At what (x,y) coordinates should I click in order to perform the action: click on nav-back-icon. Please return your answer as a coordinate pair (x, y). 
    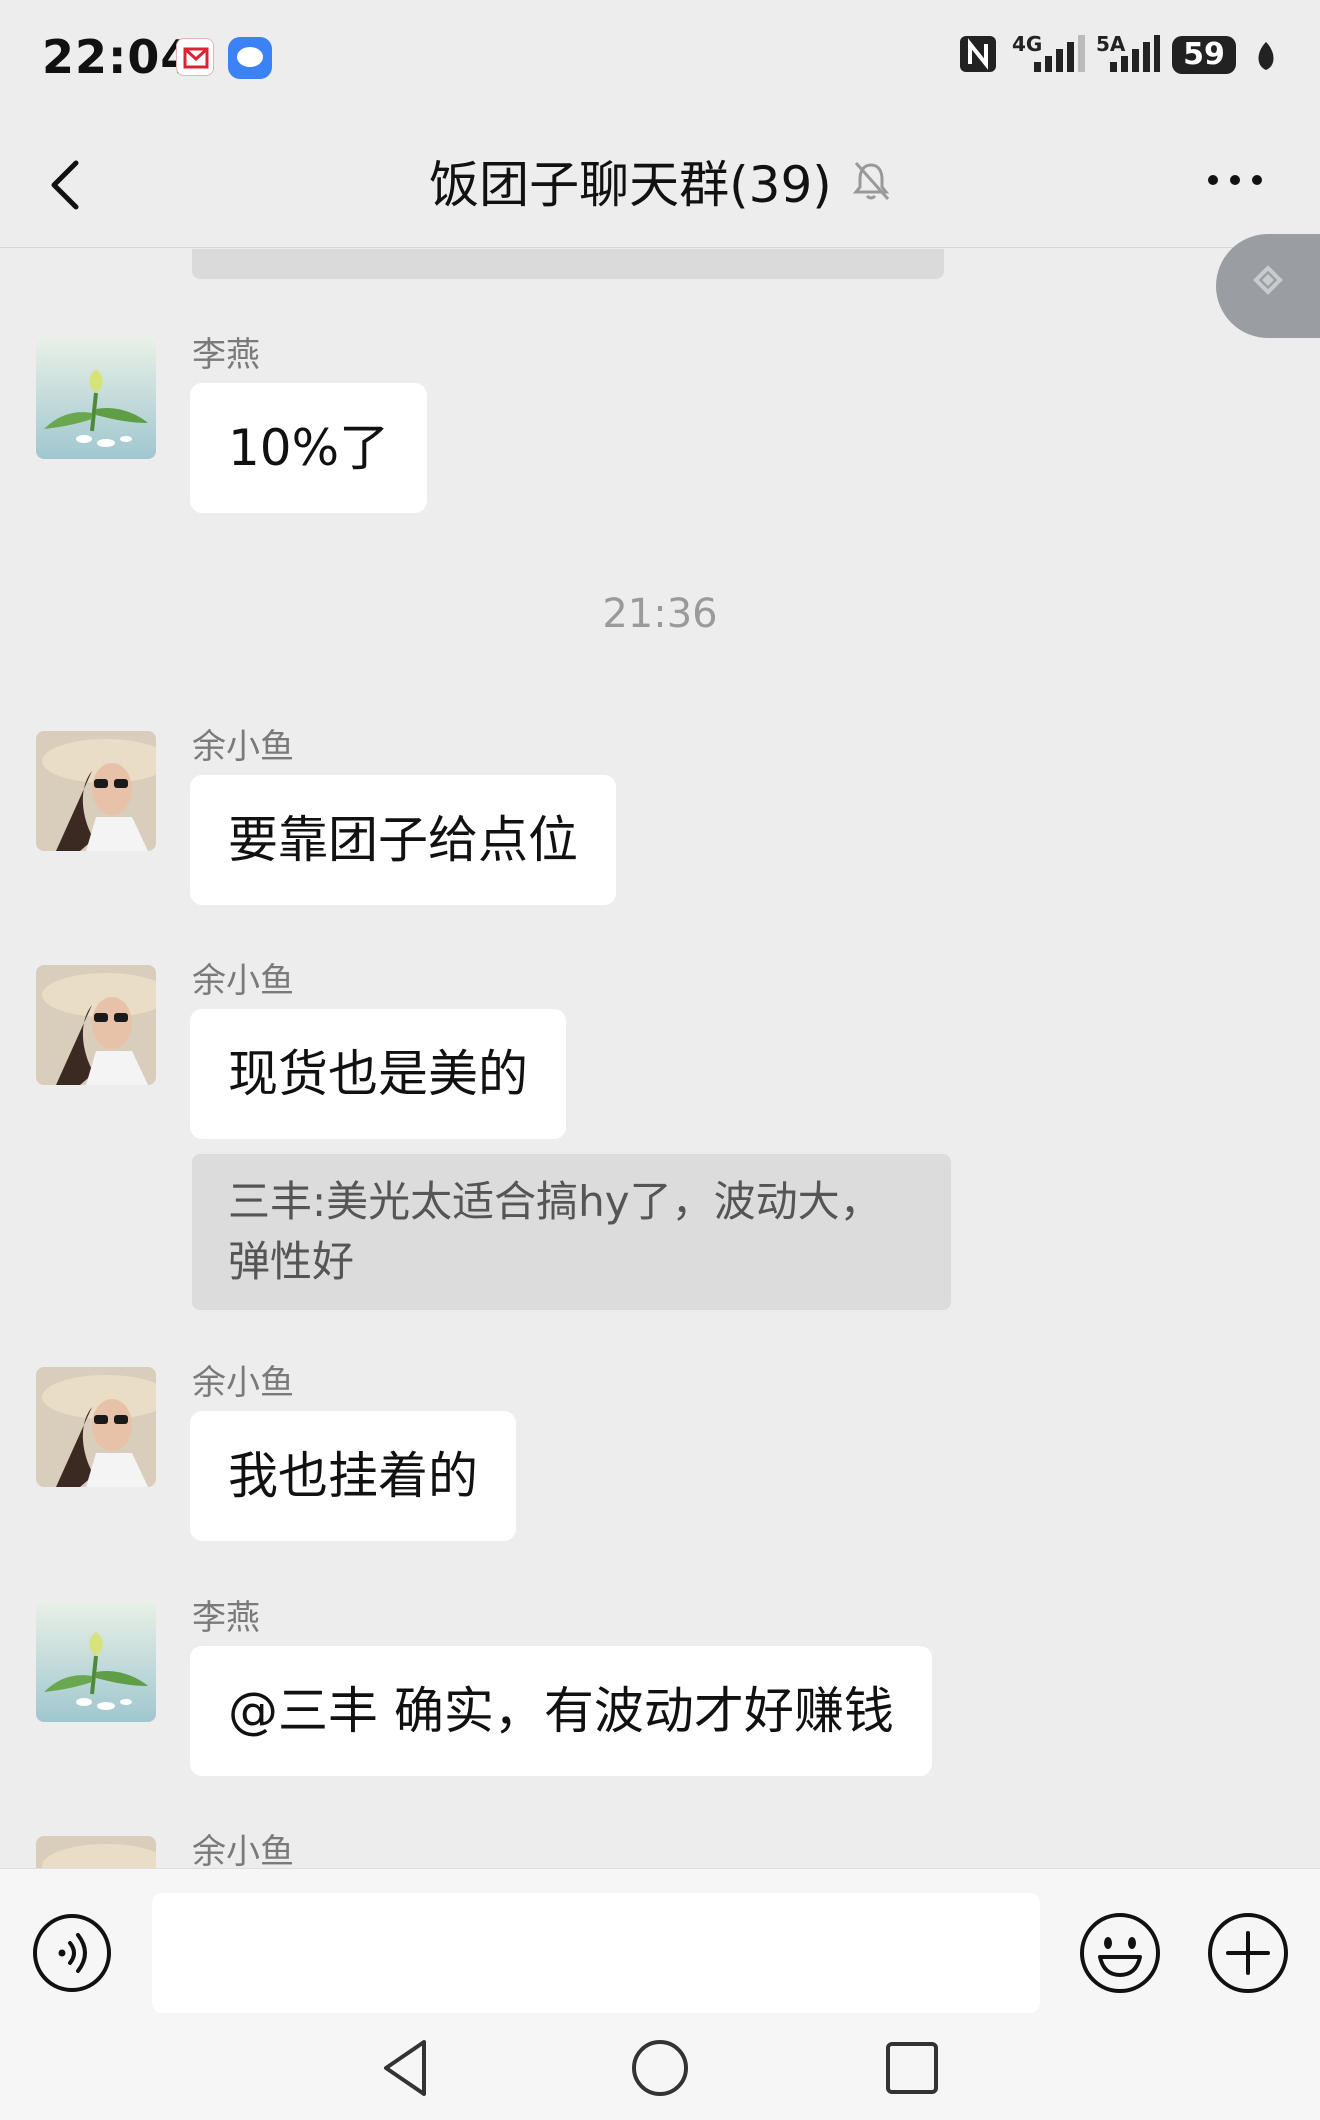
    Looking at the image, I should click on (405, 2068).